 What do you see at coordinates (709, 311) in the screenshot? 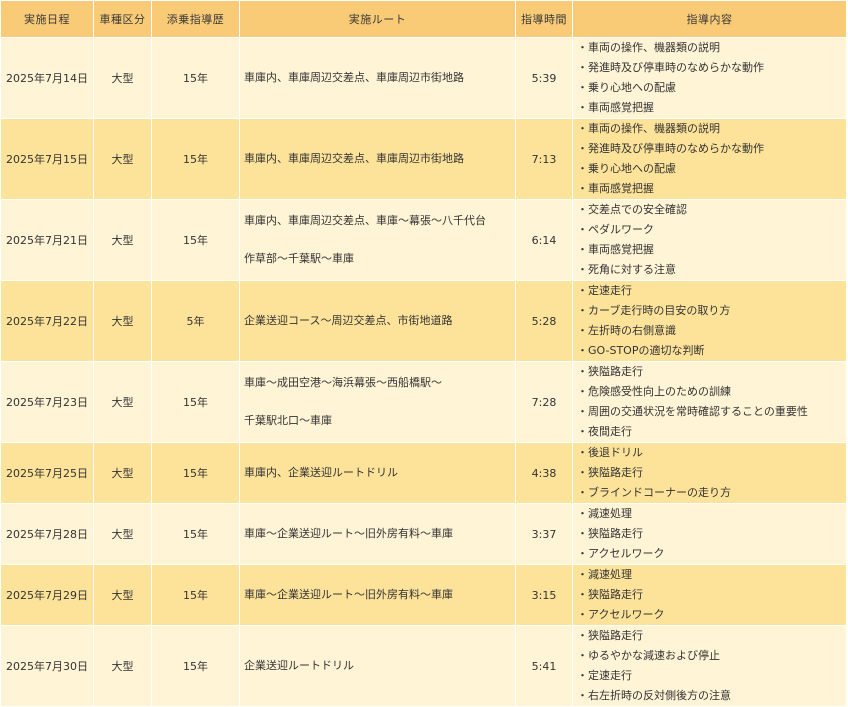
I see `content-item: カーブ走行時の目安の取り方` at bounding box center [709, 311].